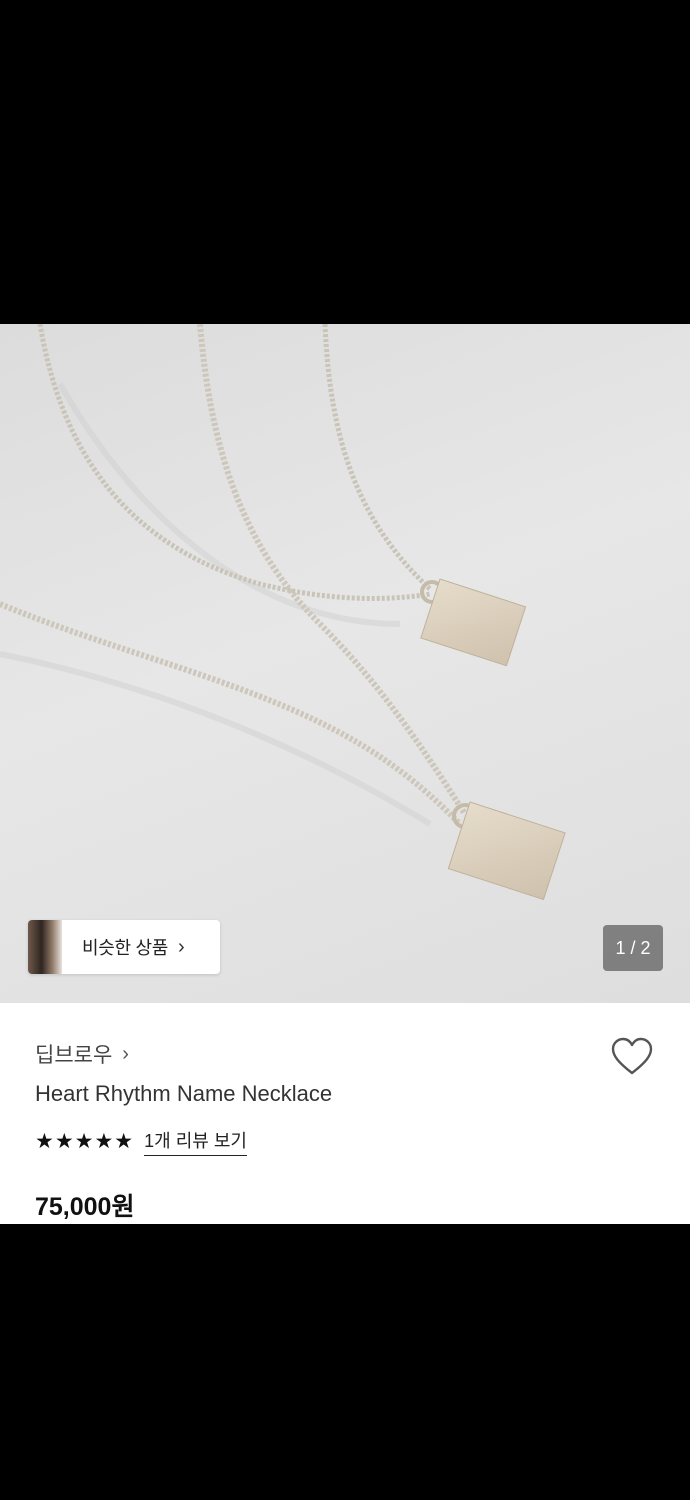  I want to click on view-reviews-link: 1개 리뷰 보기, so click(195, 1141).